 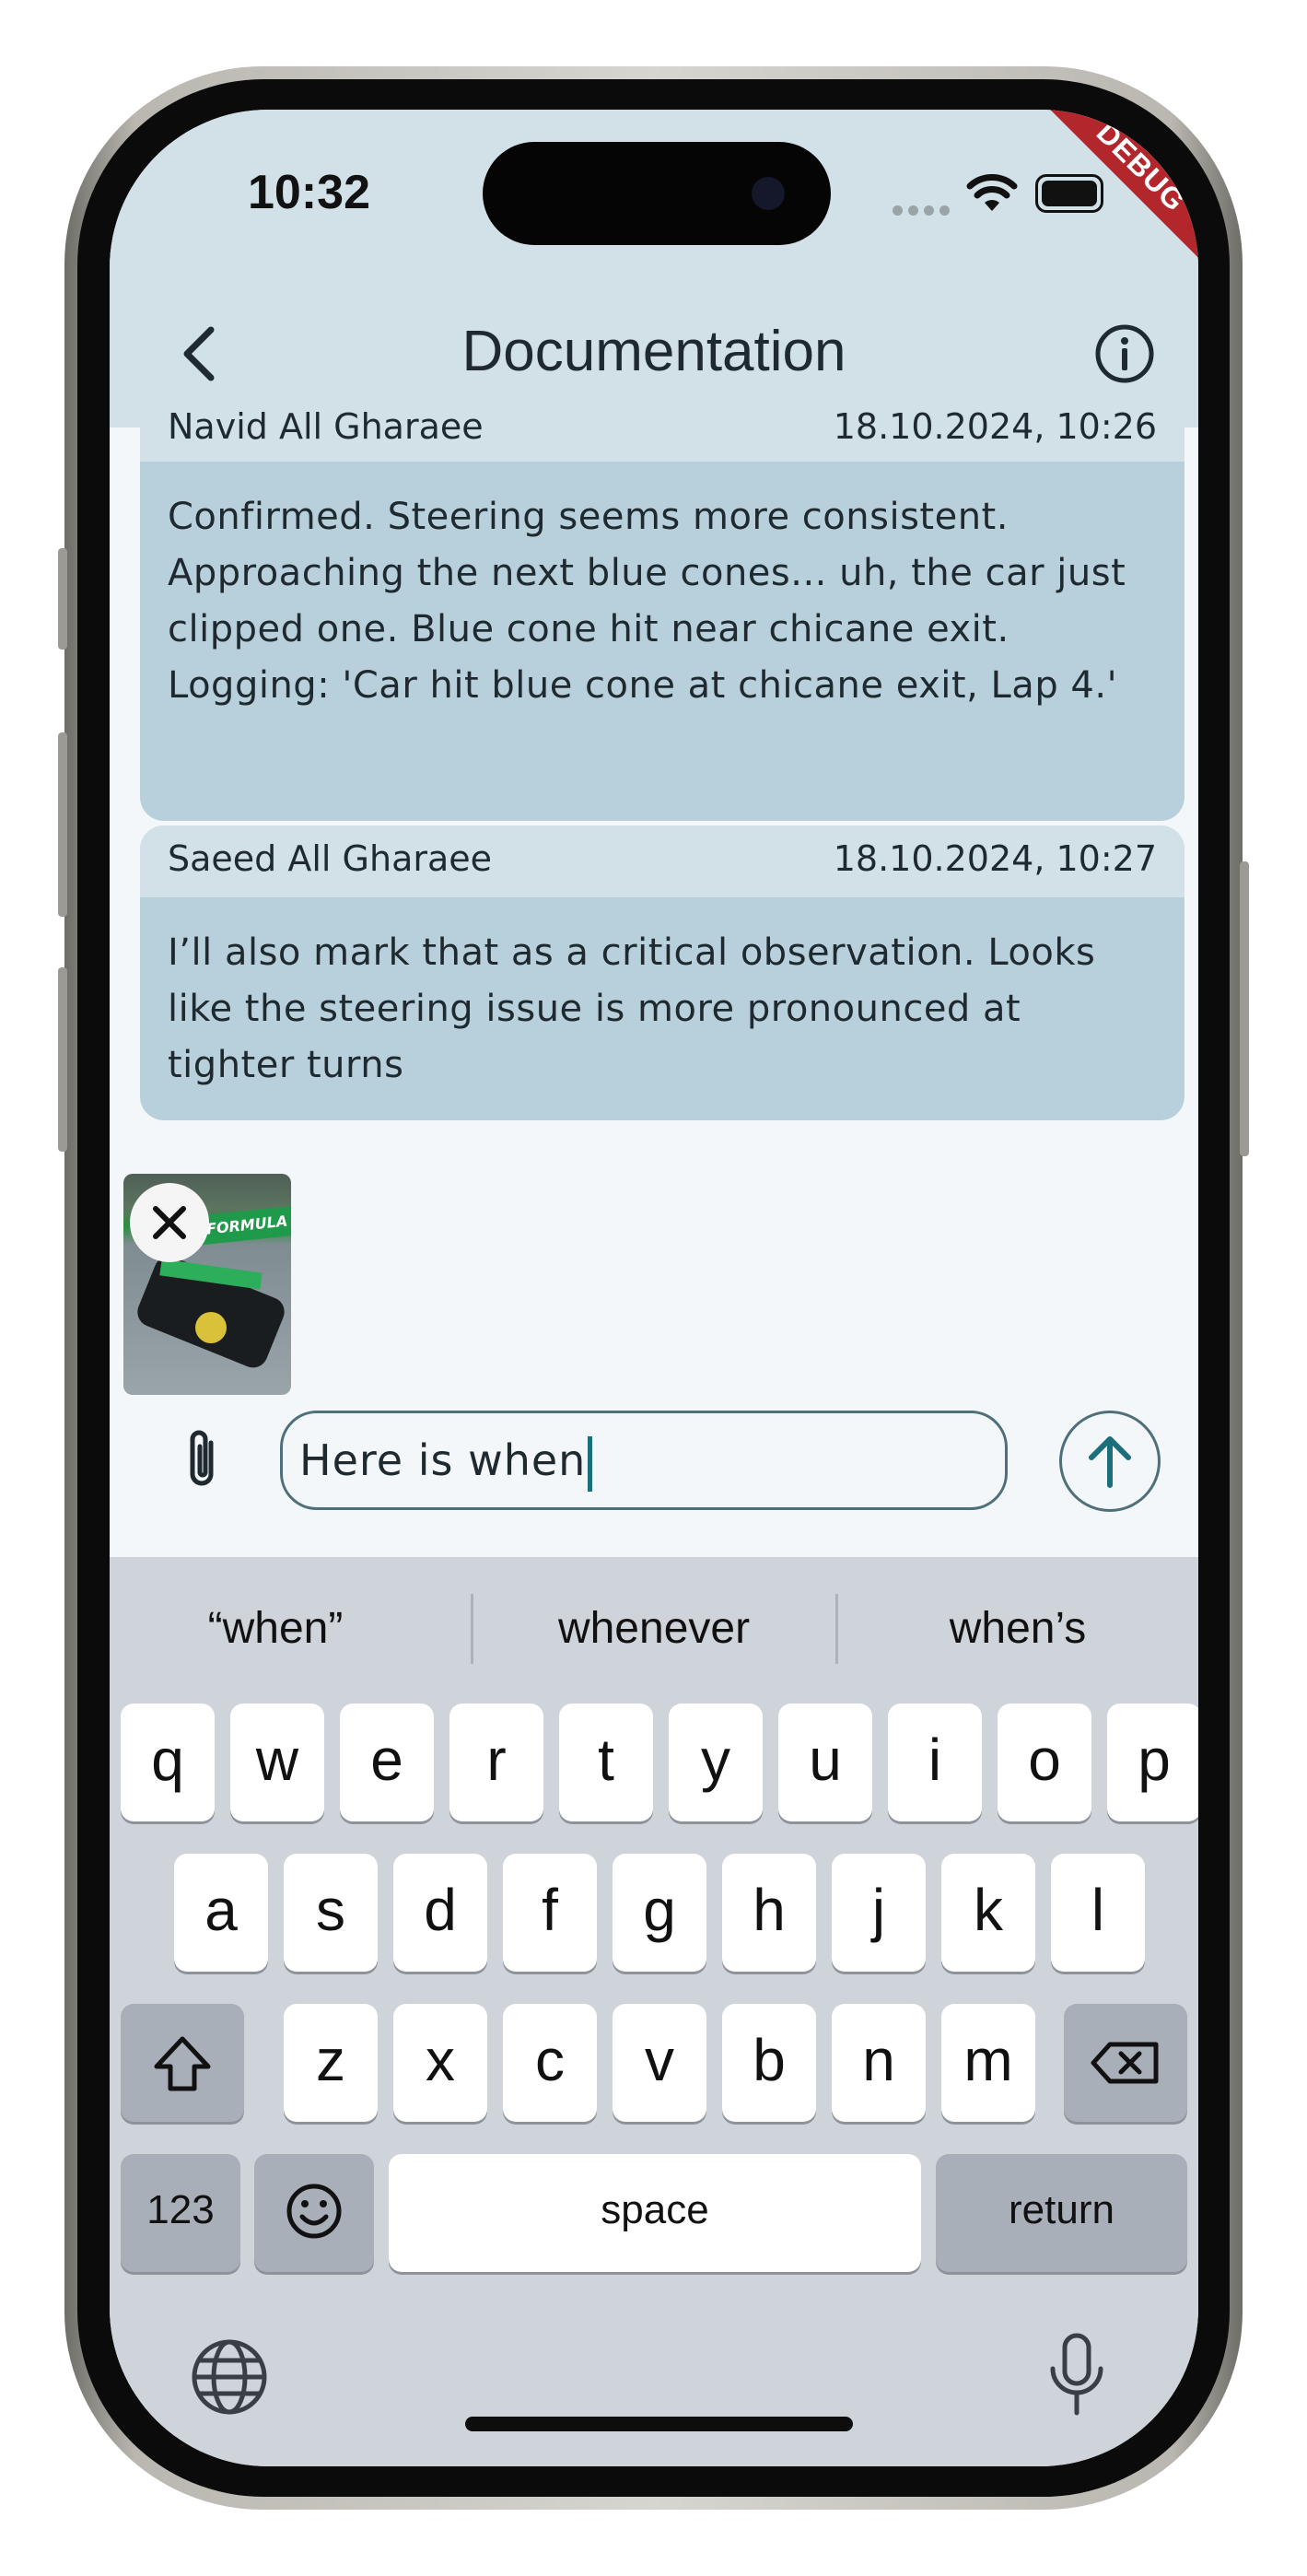 What do you see at coordinates (992, 192) in the screenshot?
I see `wifi-icon` at bounding box center [992, 192].